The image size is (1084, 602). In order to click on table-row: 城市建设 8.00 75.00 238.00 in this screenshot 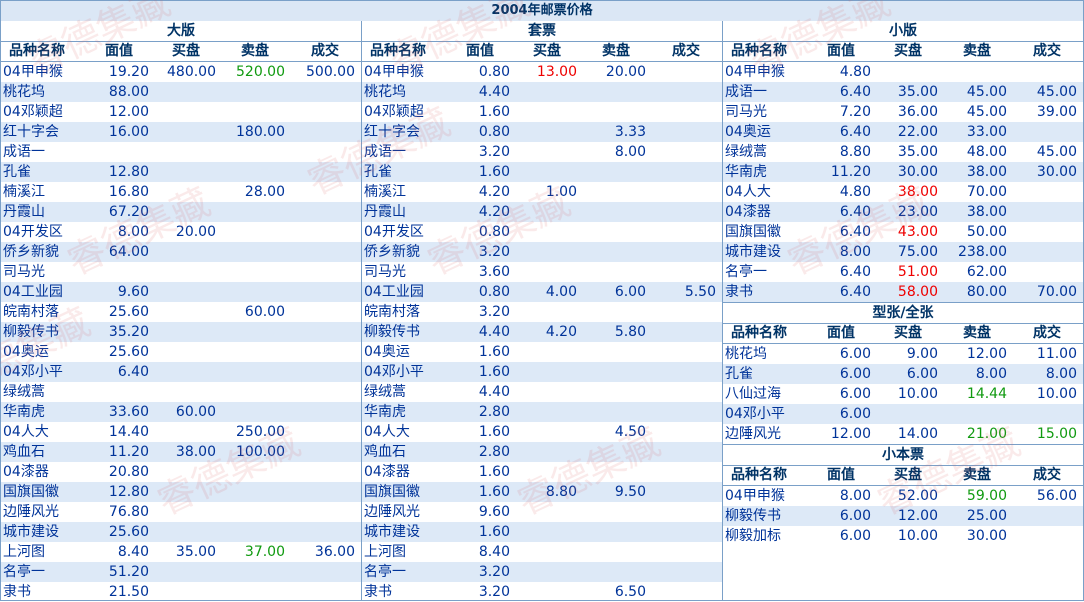, I will do `click(903, 252)`.